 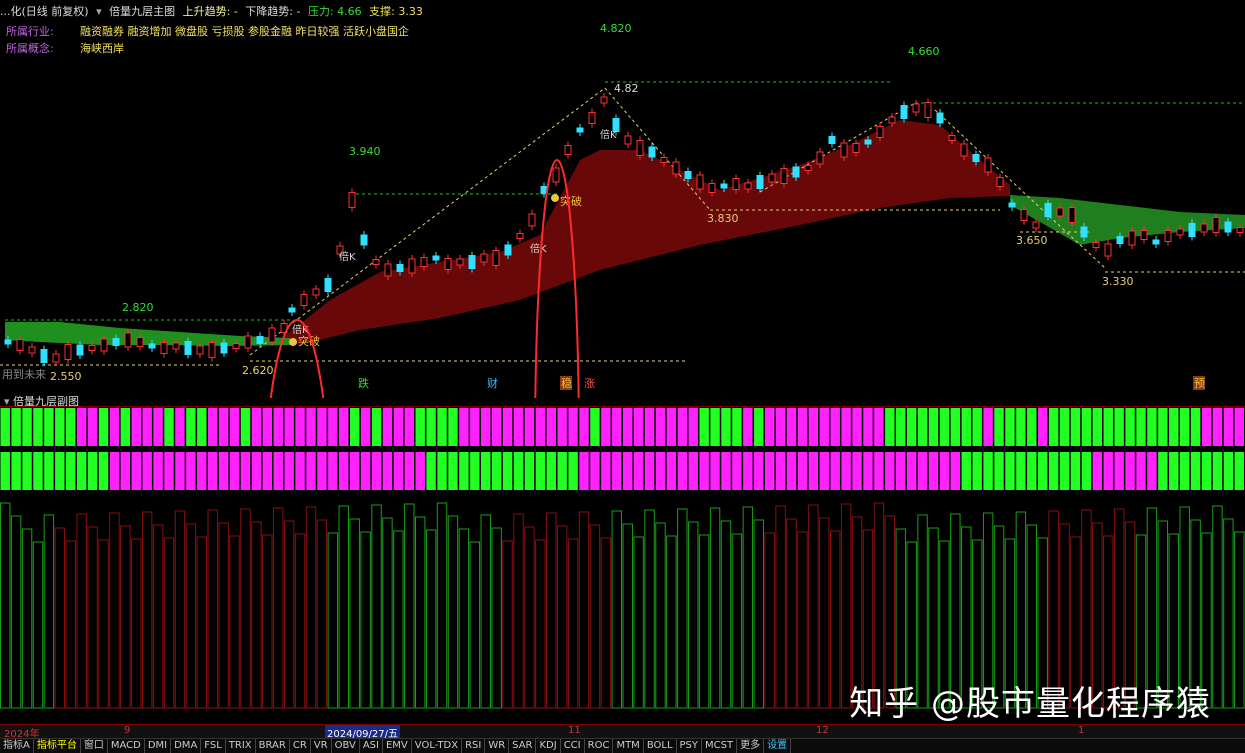 I want to click on price-label-3830: 3.830, so click(x=723, y=218).